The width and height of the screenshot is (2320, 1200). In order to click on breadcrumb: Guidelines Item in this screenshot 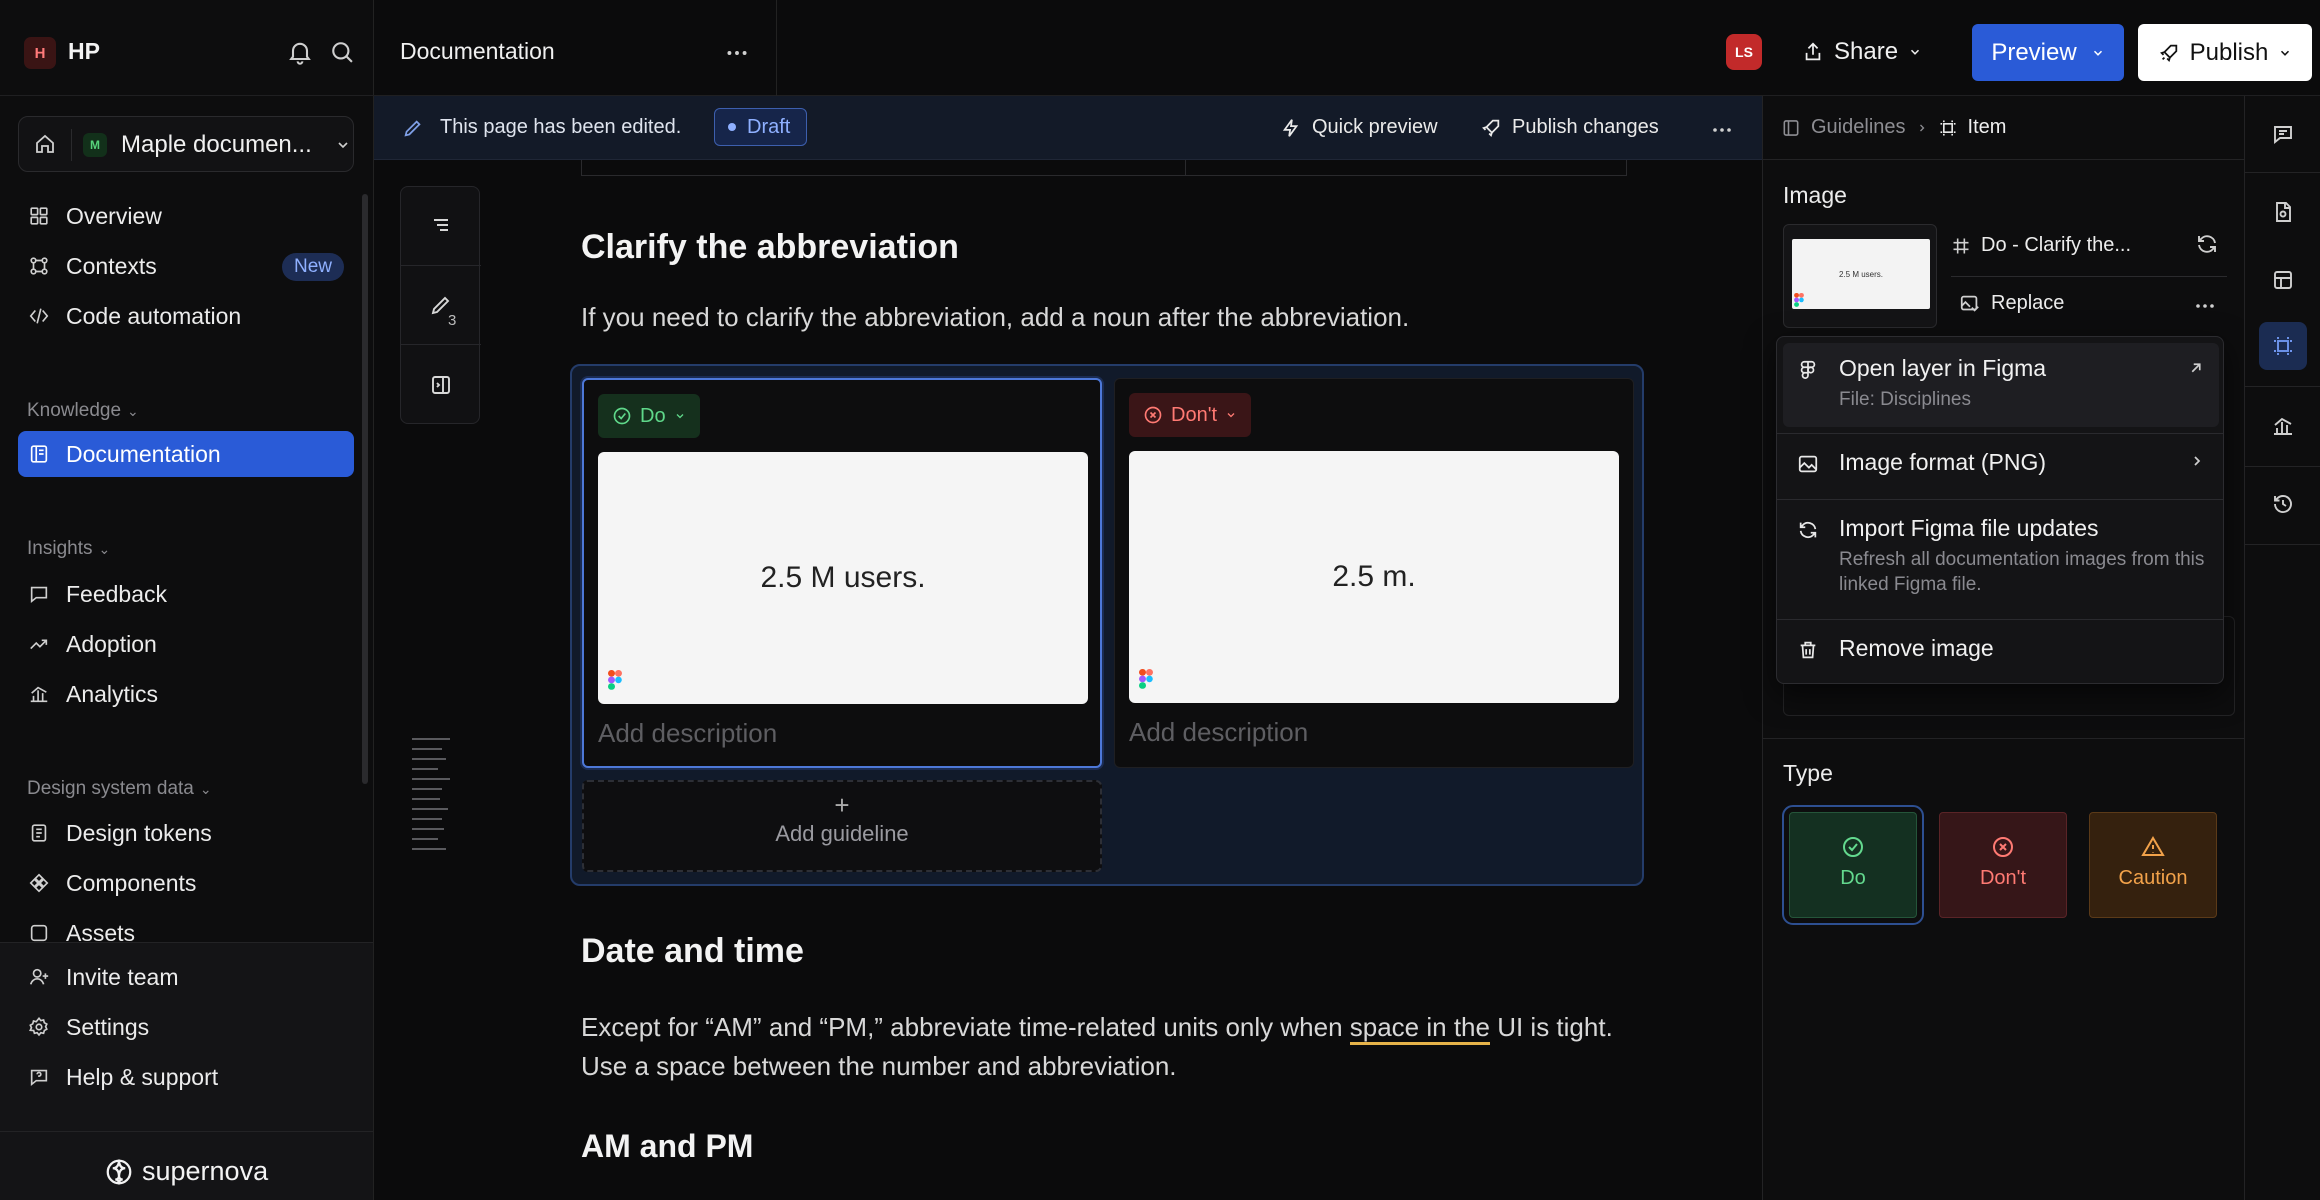, I will do `click(1893, 127)`.